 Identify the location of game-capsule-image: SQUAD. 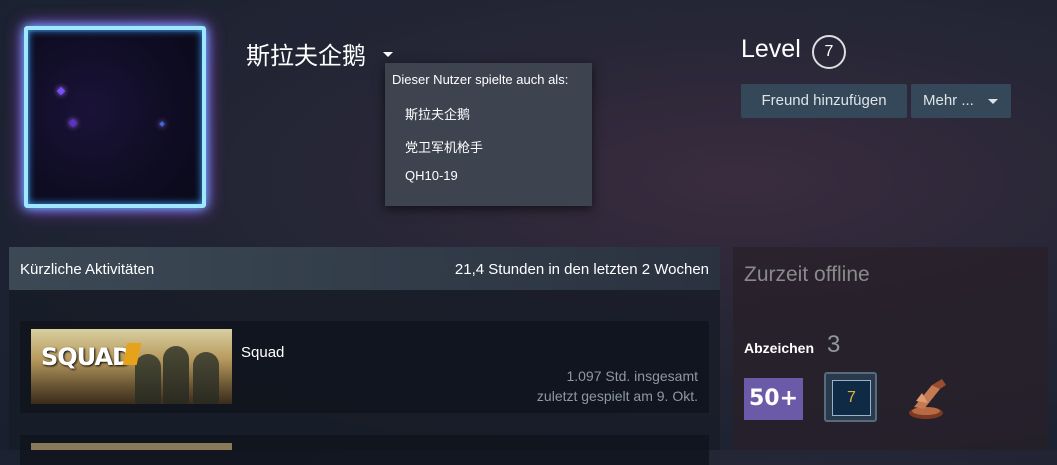
(131, 366).